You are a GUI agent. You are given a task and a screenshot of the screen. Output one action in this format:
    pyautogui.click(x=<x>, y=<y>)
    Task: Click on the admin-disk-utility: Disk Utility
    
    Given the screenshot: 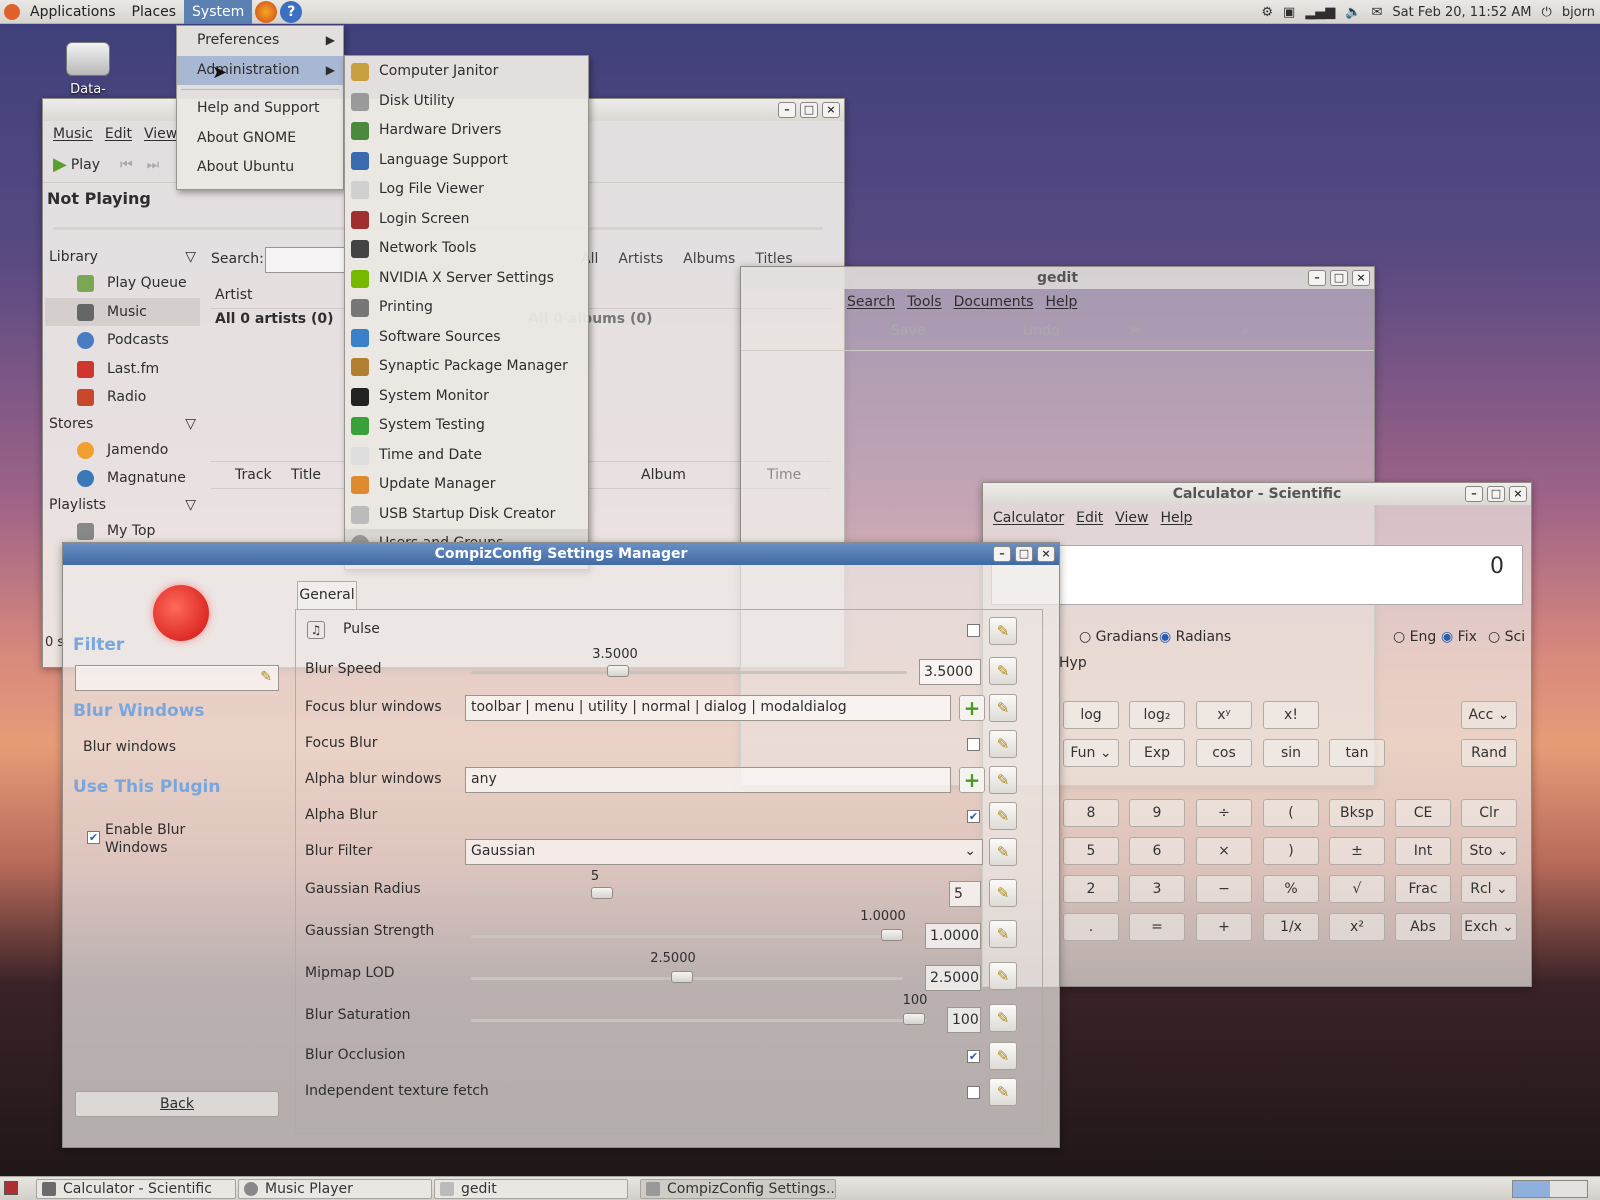 What is the action you would take?
    pyautogui.click(x=466, y=102)
    